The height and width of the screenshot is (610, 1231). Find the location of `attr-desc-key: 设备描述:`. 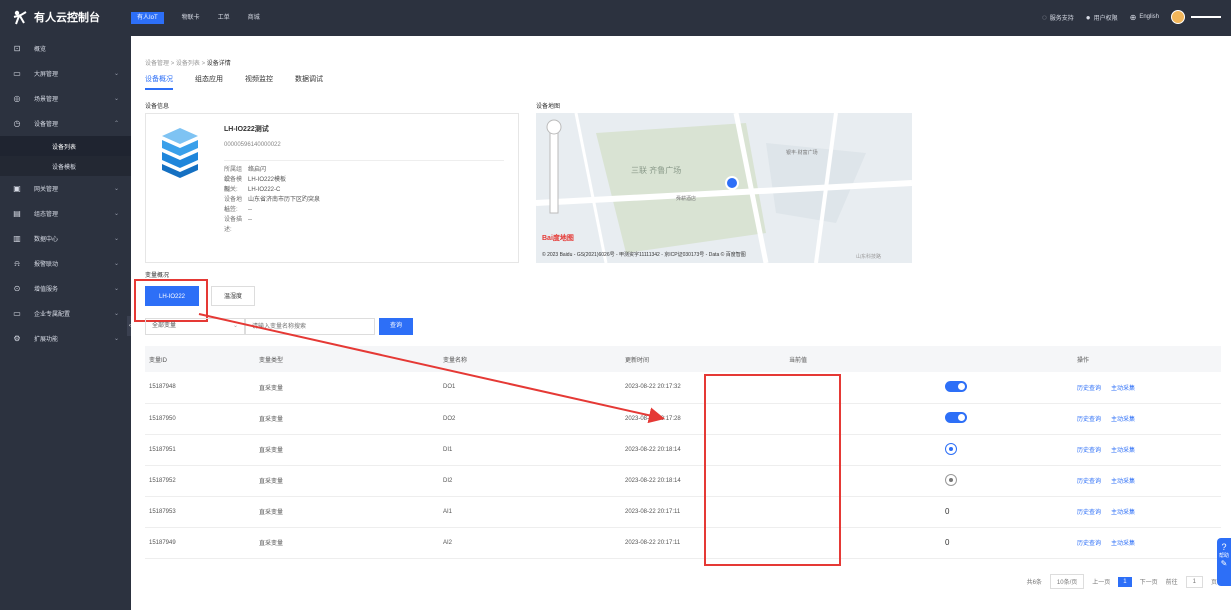

attr-desc-key: 设备描述: is located at coordinates (233, 225).